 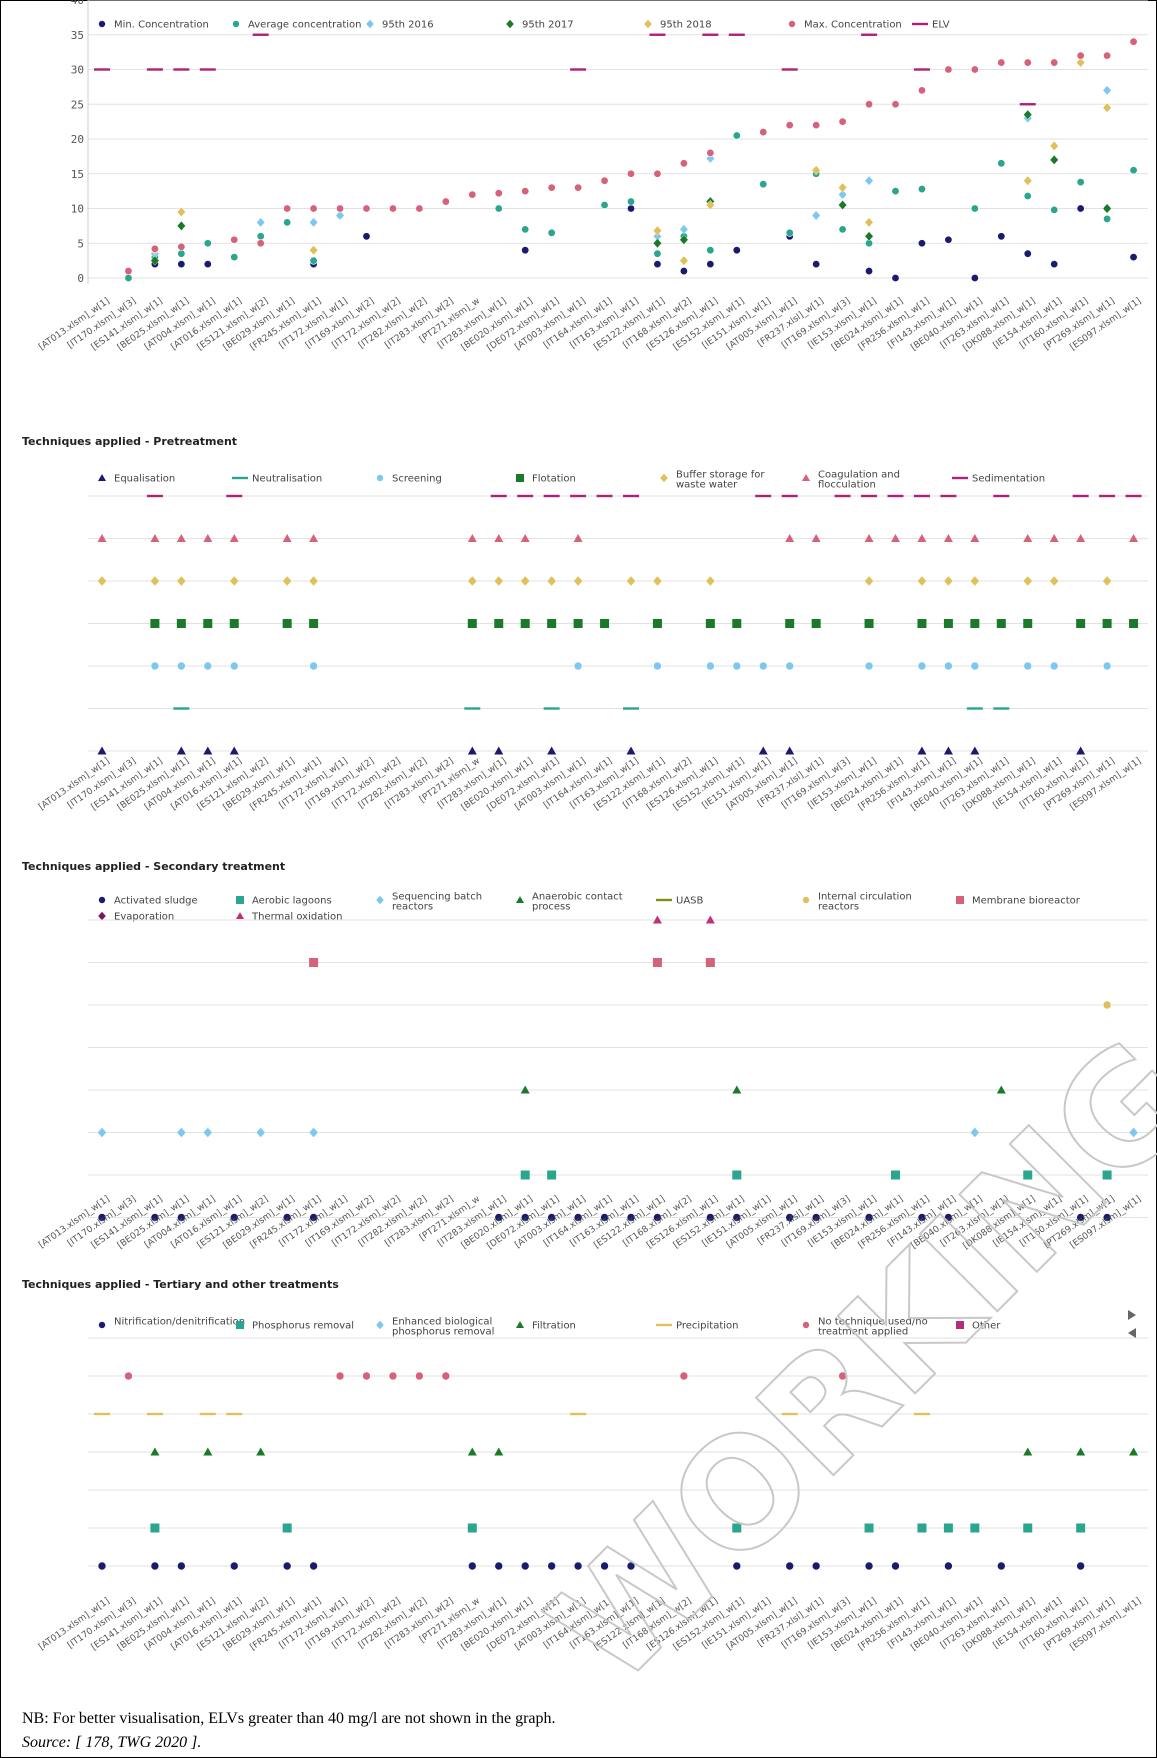 I want to click on point-membrane-bioreactor, so click(x=710, y=962).